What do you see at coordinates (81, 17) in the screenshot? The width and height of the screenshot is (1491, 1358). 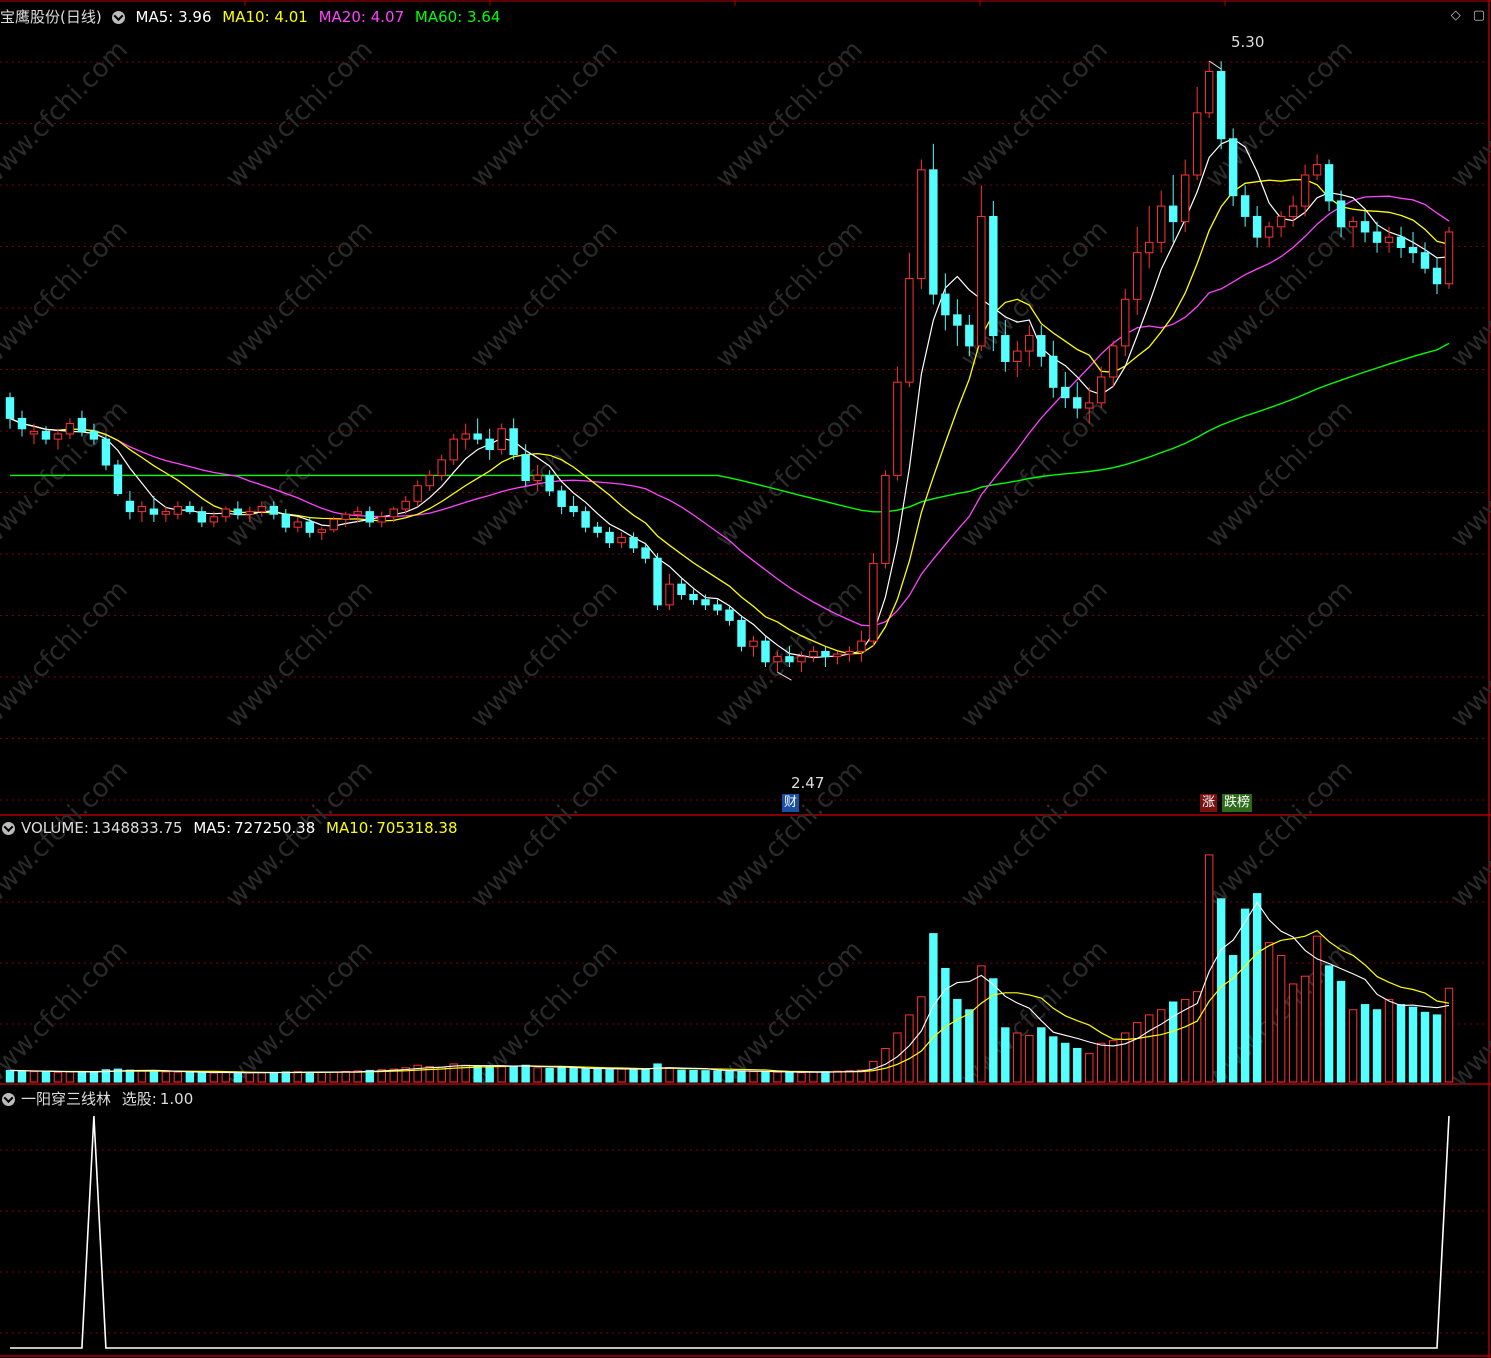 I see `period-label: (日线)` at bounding box center [81, 17].